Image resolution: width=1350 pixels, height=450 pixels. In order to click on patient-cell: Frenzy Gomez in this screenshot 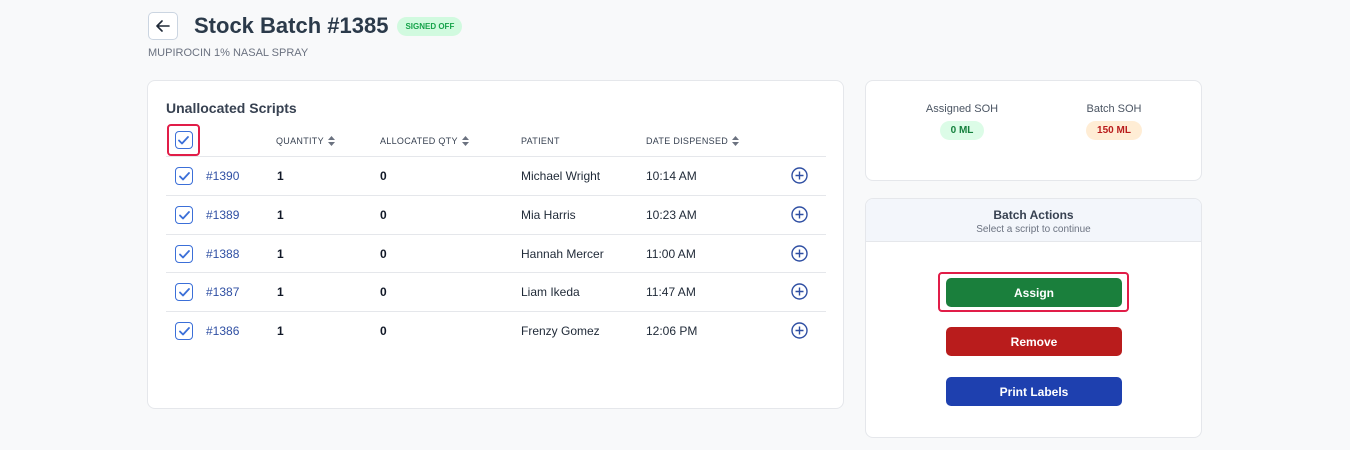, I will do `click(560, 331)`.